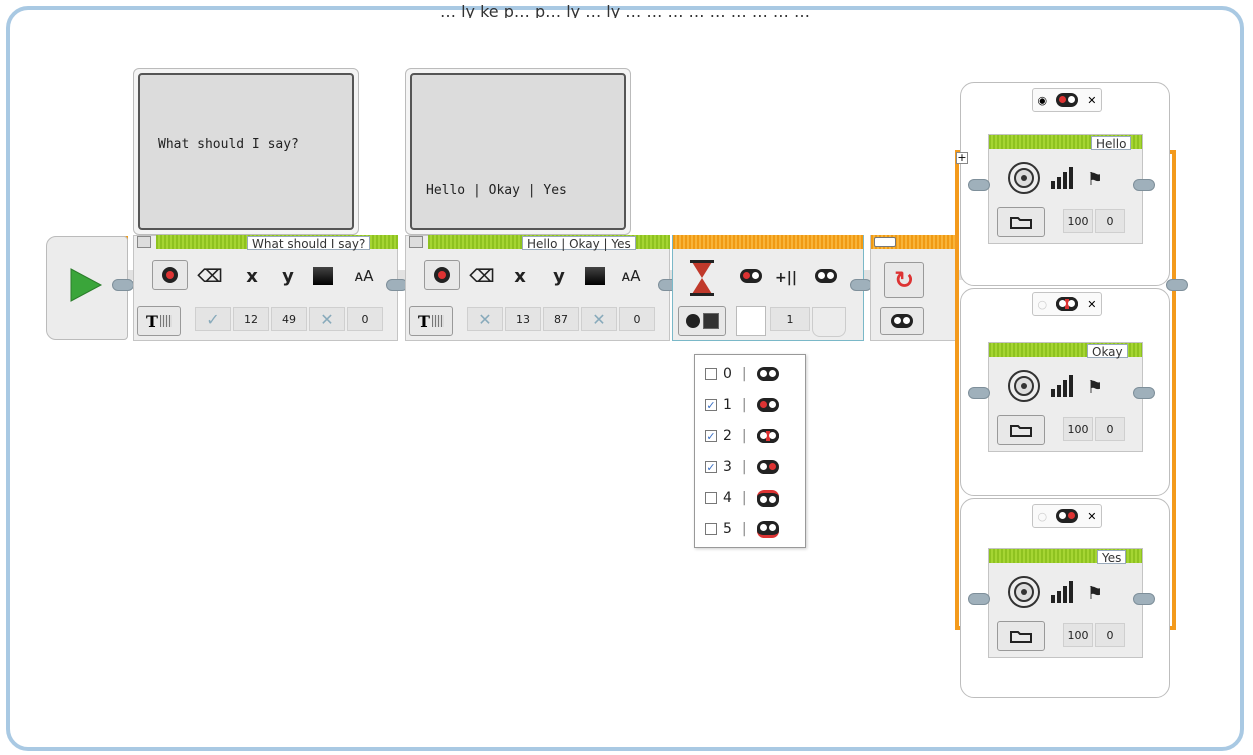 This screenshot has width=1253, height=755. I want to click on option-value: 2, so click(727, 436).